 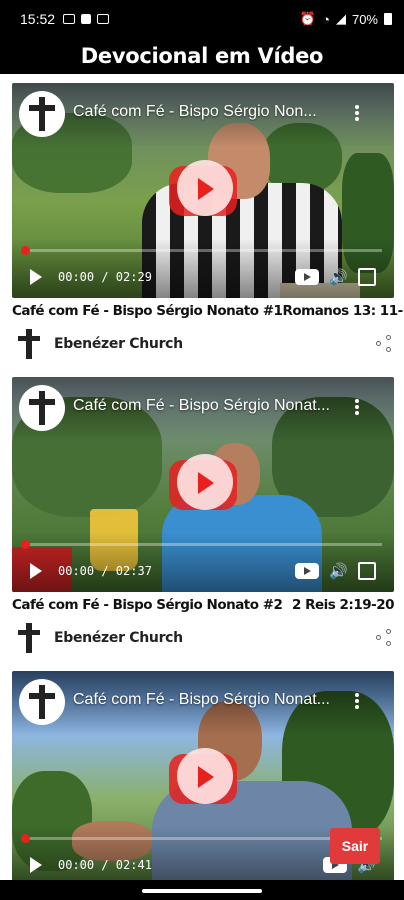 I want to click on time-display: 00:00 / 02:37, so click(x=105, y=571).